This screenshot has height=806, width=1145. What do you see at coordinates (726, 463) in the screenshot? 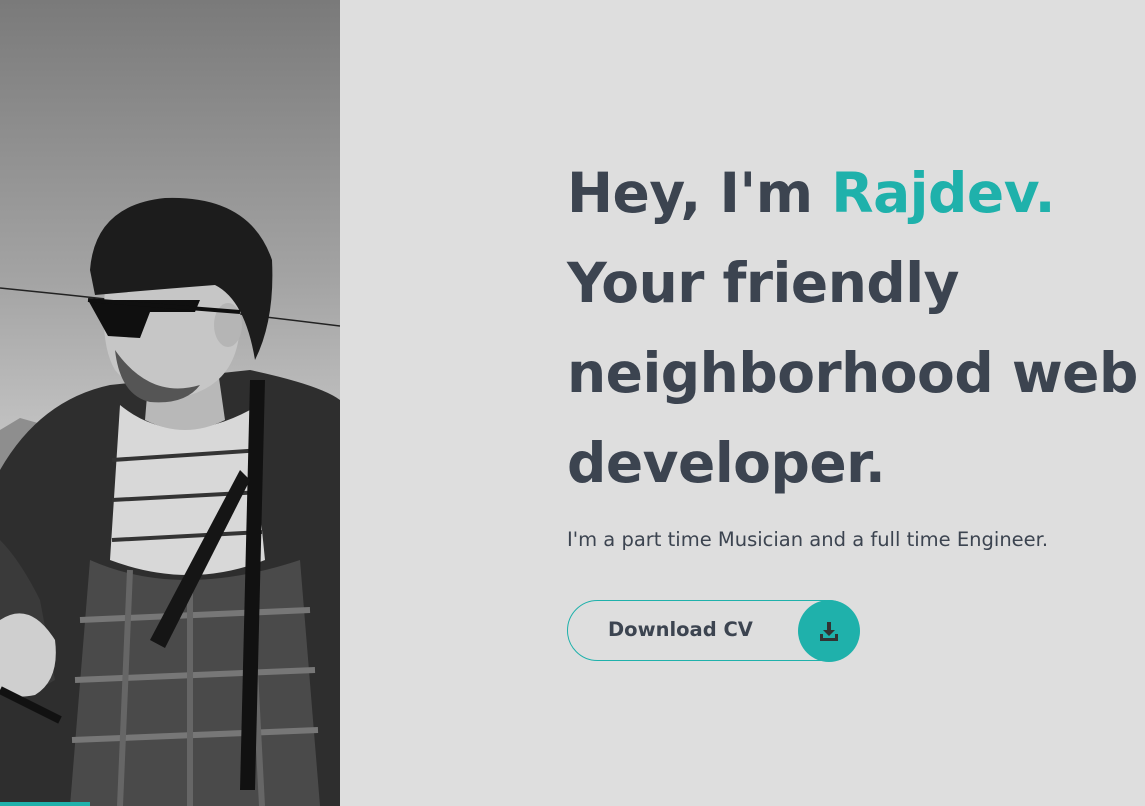
I see `headline-line-4: developer.` at bounding box center [726, 463].